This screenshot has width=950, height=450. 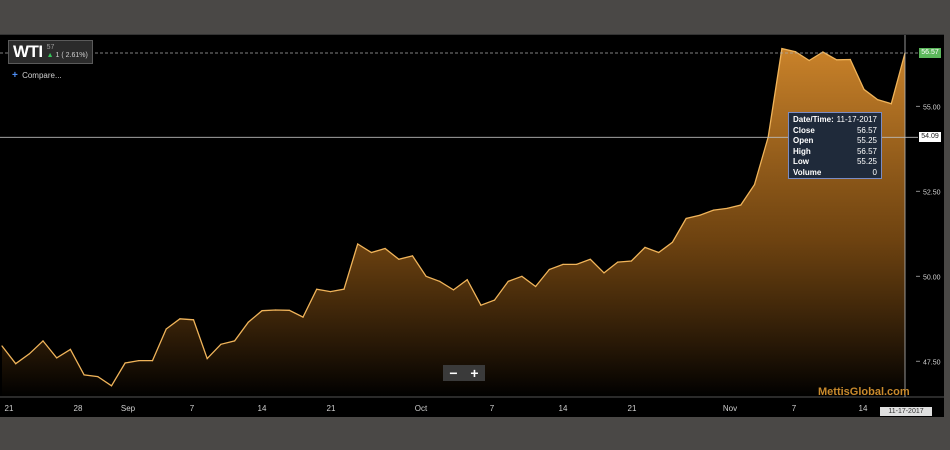 I want to click on zoom-out-button: −, so click(x=453, y=373).